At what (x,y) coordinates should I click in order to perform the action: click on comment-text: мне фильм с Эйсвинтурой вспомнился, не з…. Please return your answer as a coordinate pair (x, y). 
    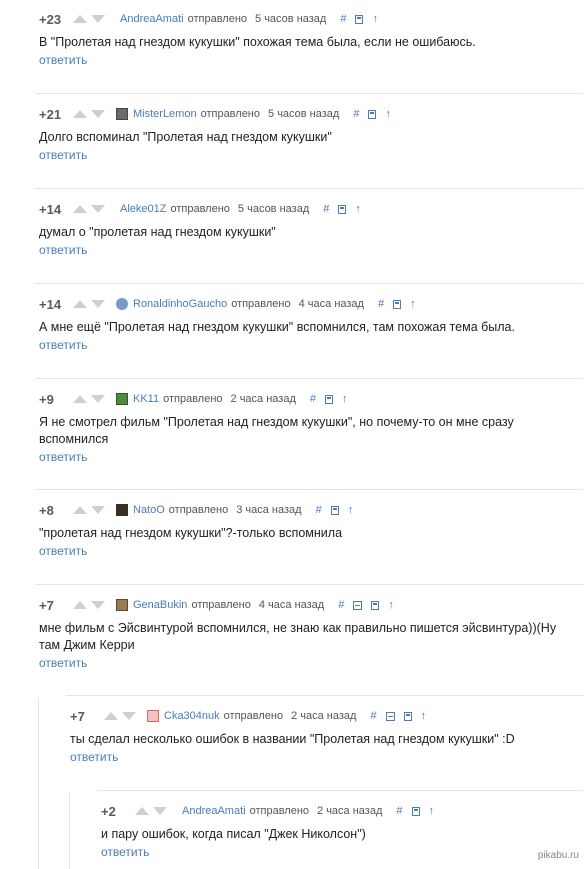
    Looking at the image, I should click on (298, 636).